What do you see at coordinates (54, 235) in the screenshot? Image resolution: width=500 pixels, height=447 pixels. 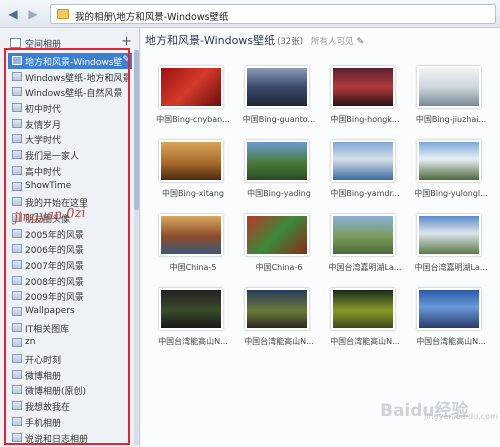 I see `album-item-label: 2005年的风景` at bounding box center [54, 235].